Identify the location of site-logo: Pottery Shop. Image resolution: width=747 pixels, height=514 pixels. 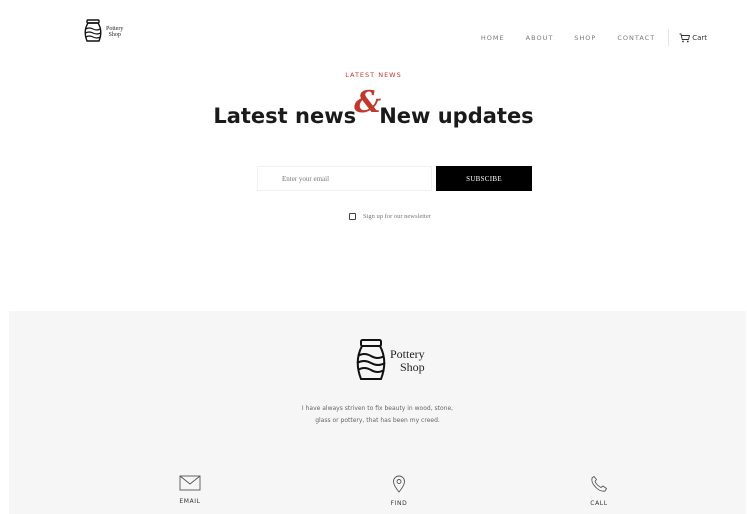
(103, 31).